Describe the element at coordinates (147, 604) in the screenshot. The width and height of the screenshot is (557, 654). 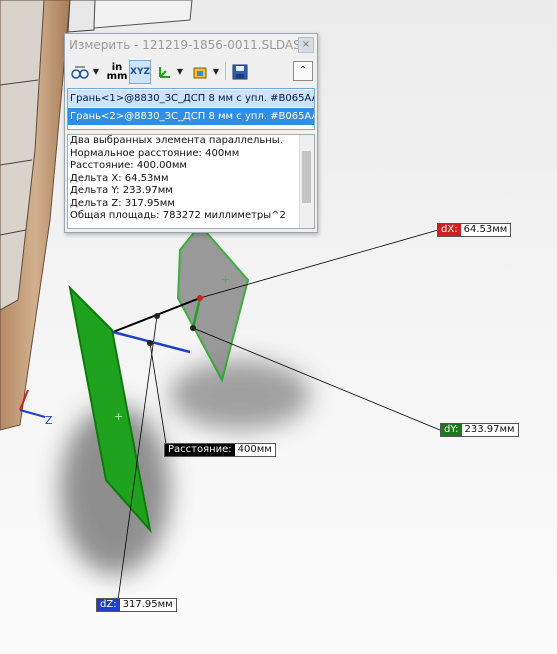
I see `dz-value: 317.95мм` at that location.